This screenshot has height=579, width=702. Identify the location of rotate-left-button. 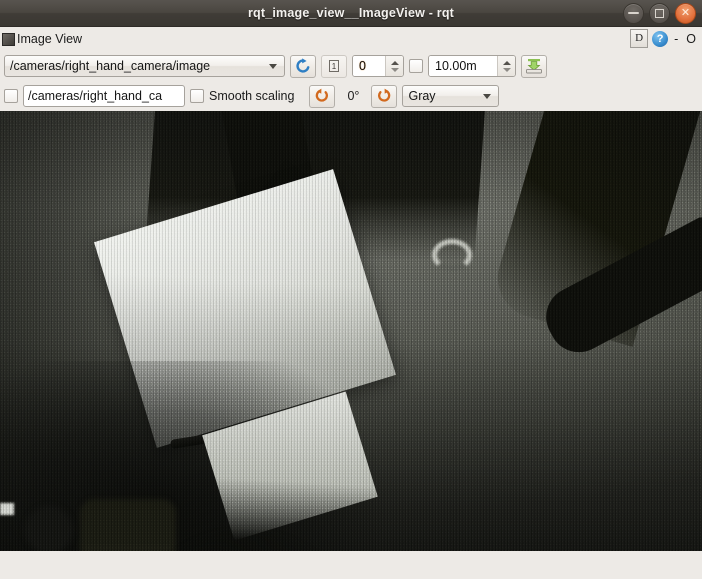
(322, 96).